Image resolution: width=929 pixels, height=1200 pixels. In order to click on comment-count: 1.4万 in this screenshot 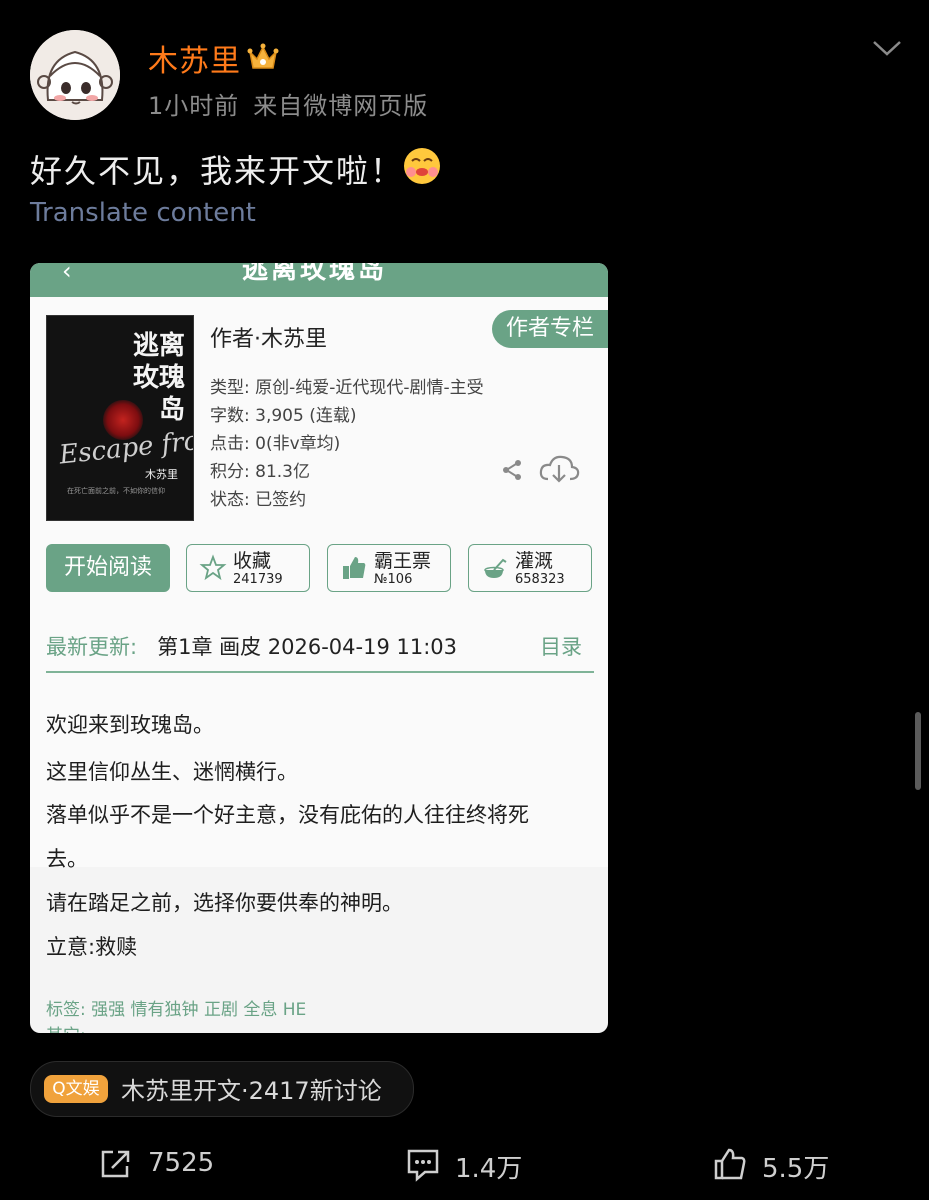, I will do `click(489, 1169)`.